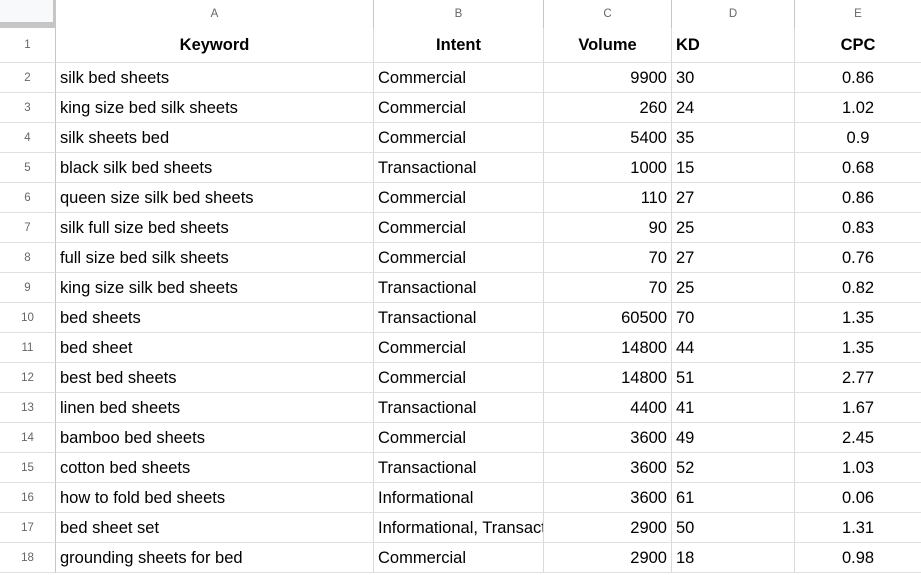 The image size is (921, 575). I want to click on cell-E12: 2.77, so click(858, 378).